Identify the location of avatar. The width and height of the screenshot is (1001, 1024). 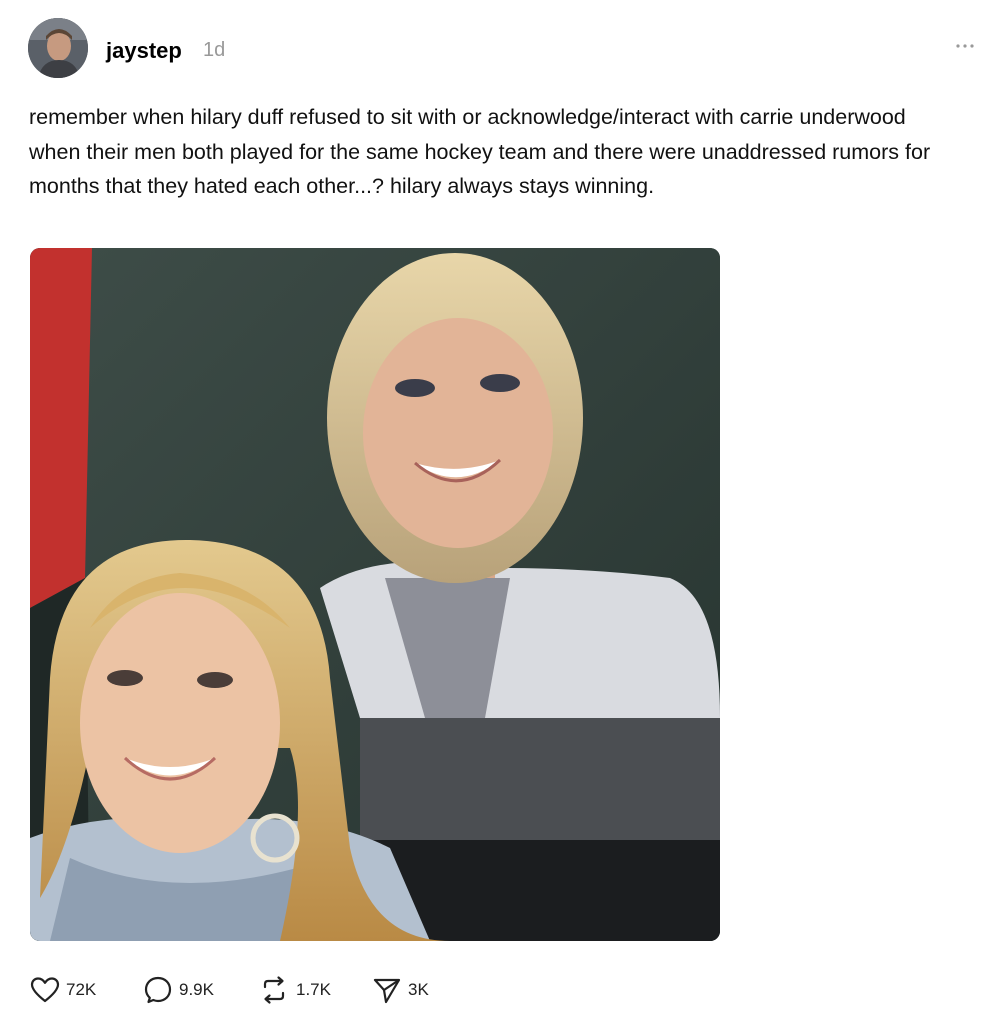
(58, 48).